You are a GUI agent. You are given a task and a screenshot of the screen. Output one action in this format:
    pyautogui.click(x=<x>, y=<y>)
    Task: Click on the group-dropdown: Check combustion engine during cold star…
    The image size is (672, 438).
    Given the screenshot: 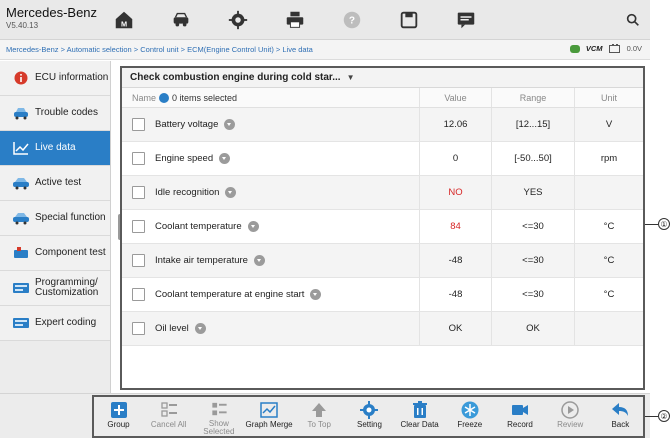 What is the action you would take?
    pyautogui.click(x=382, y=78)
    